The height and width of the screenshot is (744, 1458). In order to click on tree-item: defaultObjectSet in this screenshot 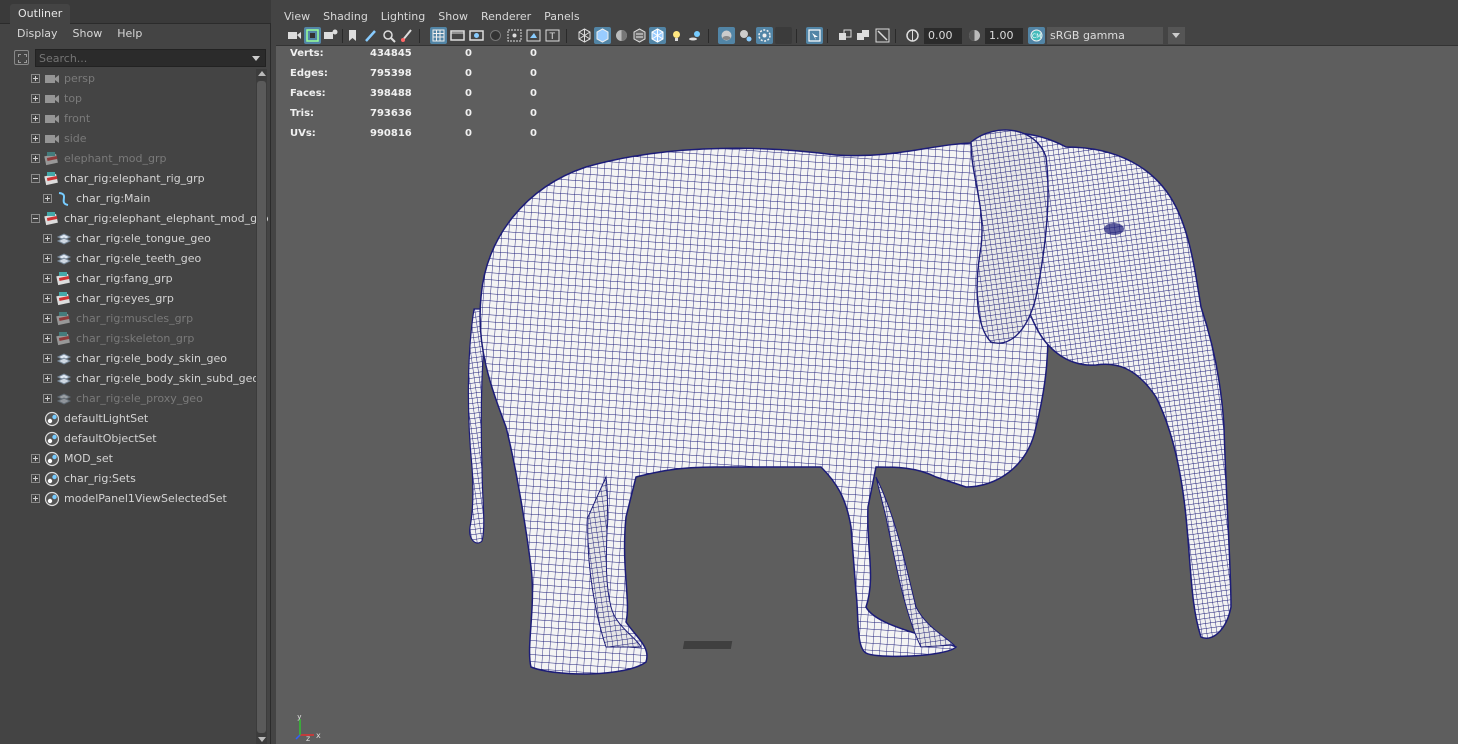, I will do `click(135, 439)`.